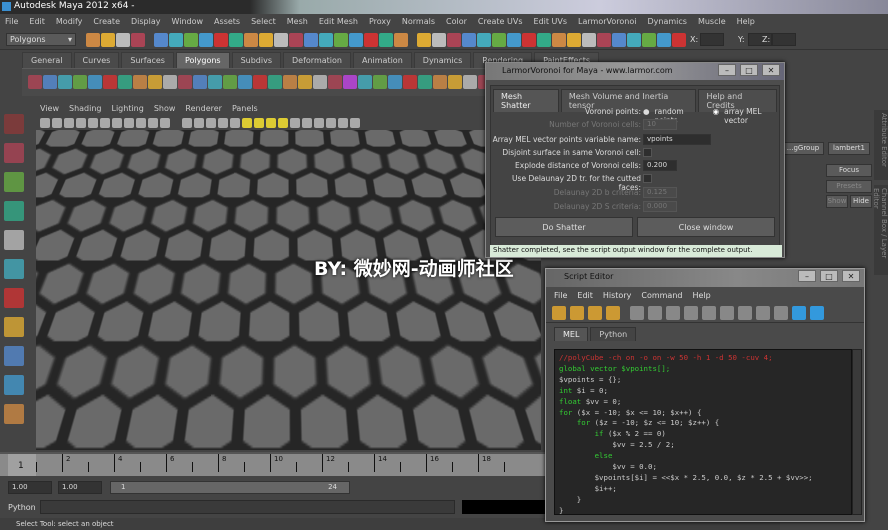 The height and width of the screenshot is (530, 888). Describe the element at coordinates (247, 507) in the screenshot. I see `command-input` at that location.